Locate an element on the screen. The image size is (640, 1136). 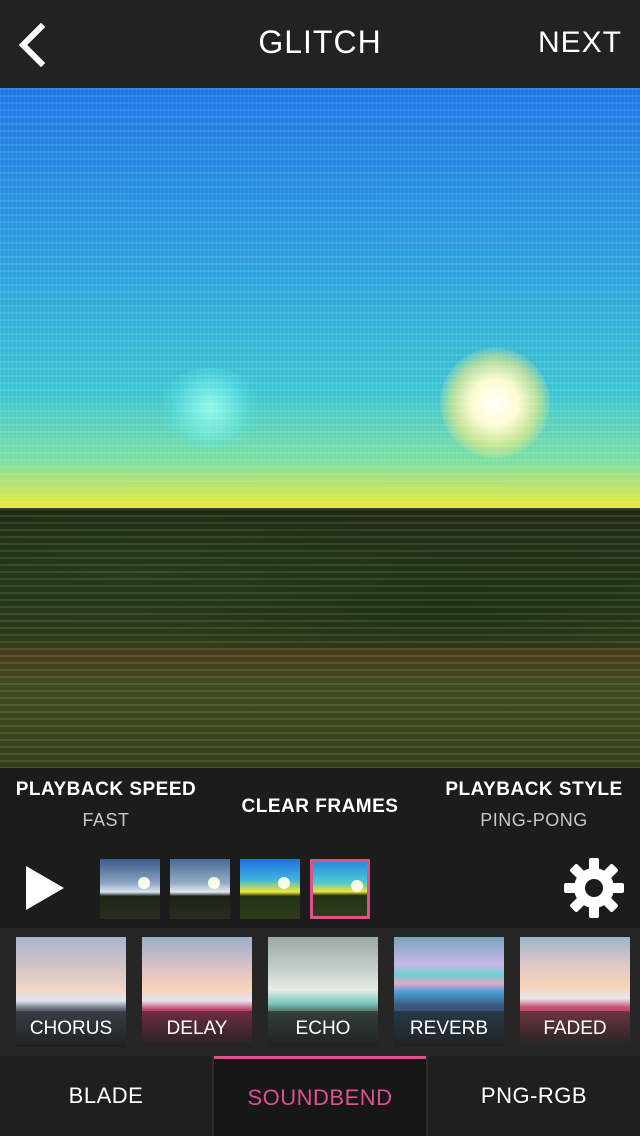
playback-speed-value: FAST is located at coordinates (106, 820).